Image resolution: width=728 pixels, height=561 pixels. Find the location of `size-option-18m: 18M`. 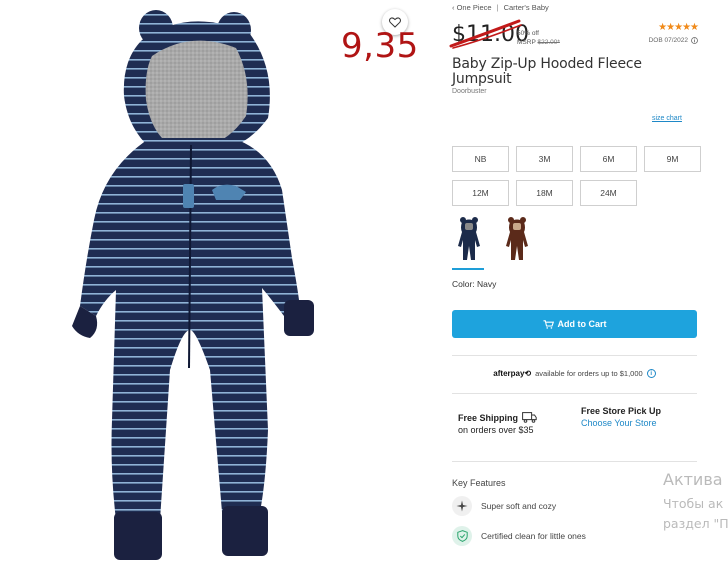

size-option-18m: 18M is located at coordinates (544, 193).